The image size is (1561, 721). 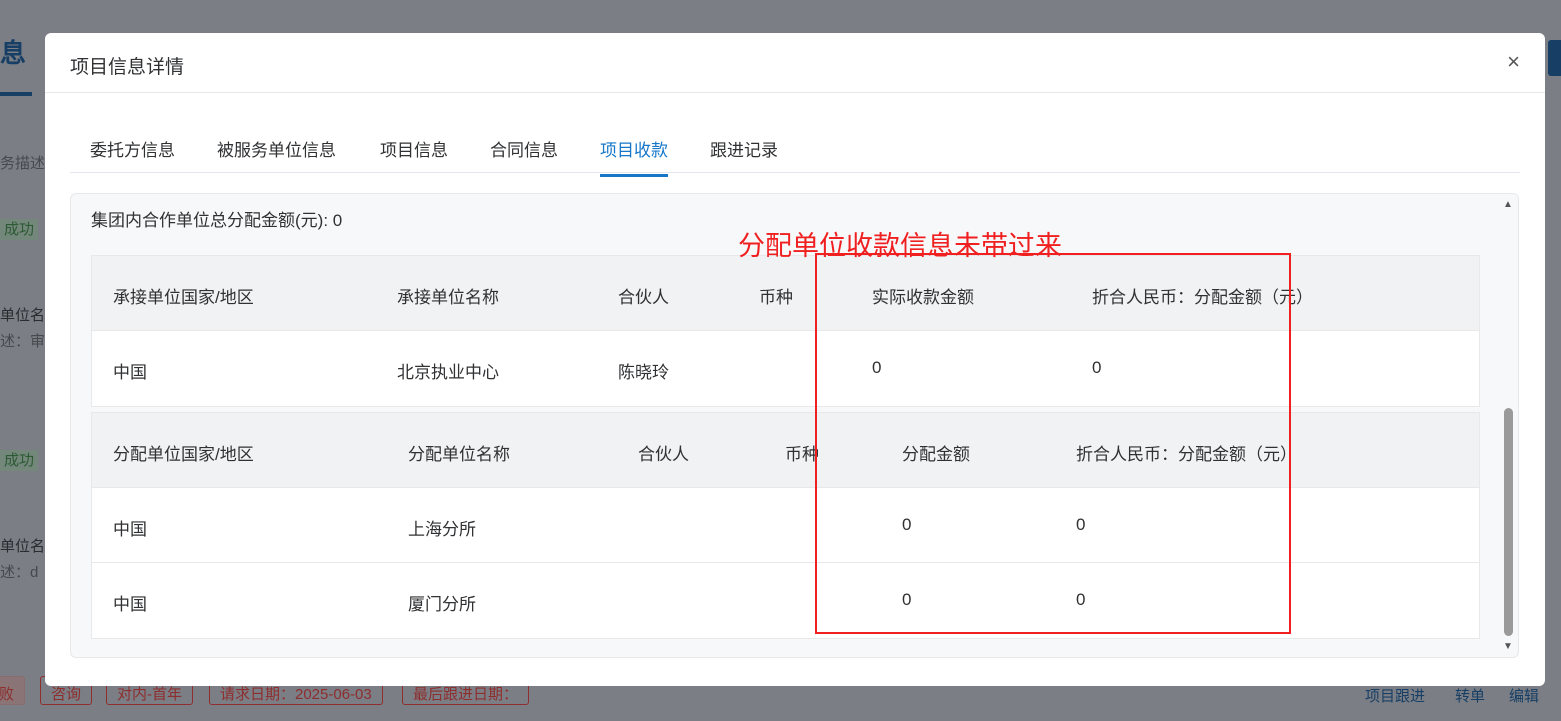 I want to click on annotation-text: 分配单位收款信息未带过来, so click(x=900, y=246).